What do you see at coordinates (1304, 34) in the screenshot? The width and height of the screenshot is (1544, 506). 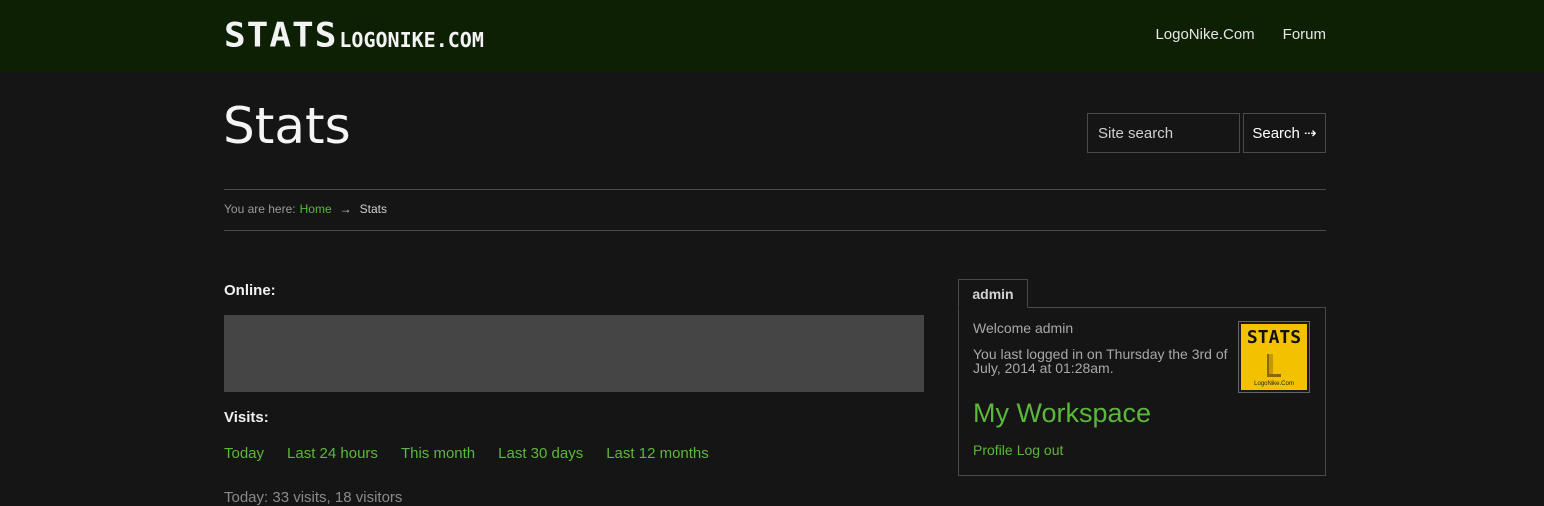 I see `nav-link-forum: Forum` at bounding box center [1304, 34].